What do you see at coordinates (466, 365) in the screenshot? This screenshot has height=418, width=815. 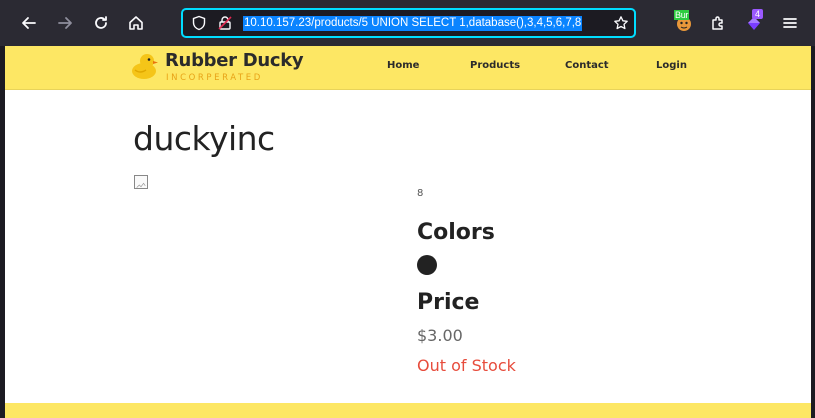 I see `stock-status: Out of Stock` at bounding box center [466, 365].